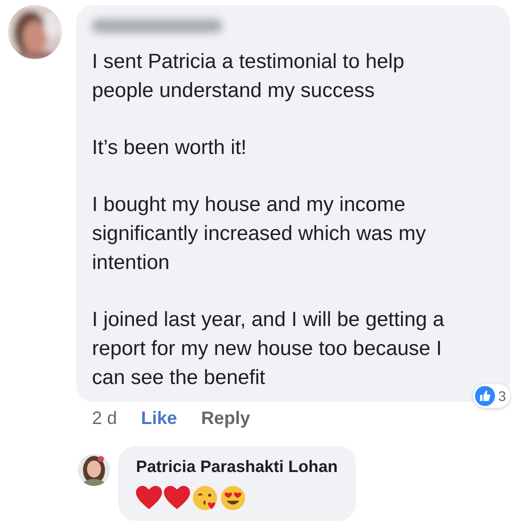 This screenshot has width=516, height=530. Describe the element at coordinates (159, 418) in the screenshot. I see `like-button: Like` at that location.